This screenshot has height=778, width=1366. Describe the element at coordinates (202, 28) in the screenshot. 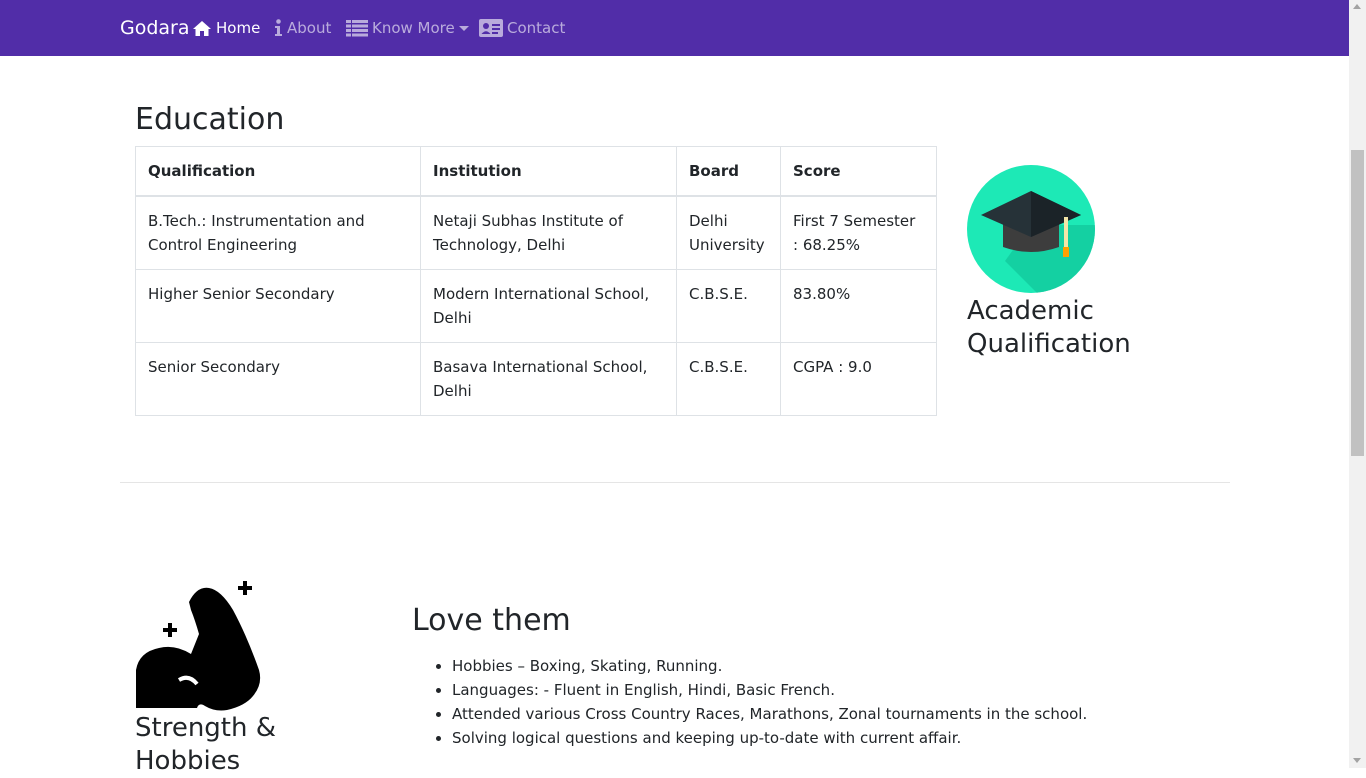

I see `home-icon` at that location.